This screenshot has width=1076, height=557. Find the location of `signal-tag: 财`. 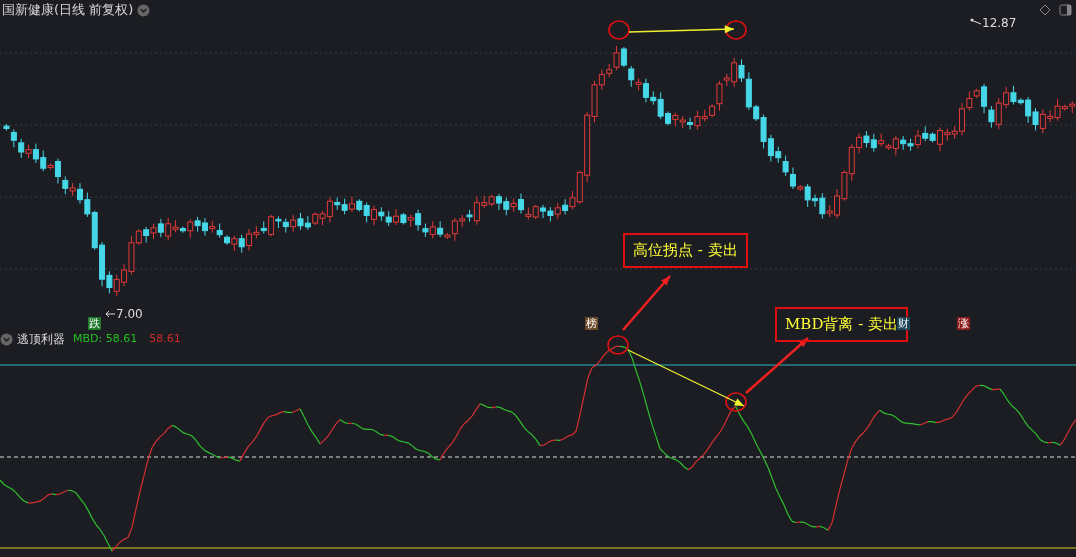

signal-tag: 财 is located at coordinates (903, 323).